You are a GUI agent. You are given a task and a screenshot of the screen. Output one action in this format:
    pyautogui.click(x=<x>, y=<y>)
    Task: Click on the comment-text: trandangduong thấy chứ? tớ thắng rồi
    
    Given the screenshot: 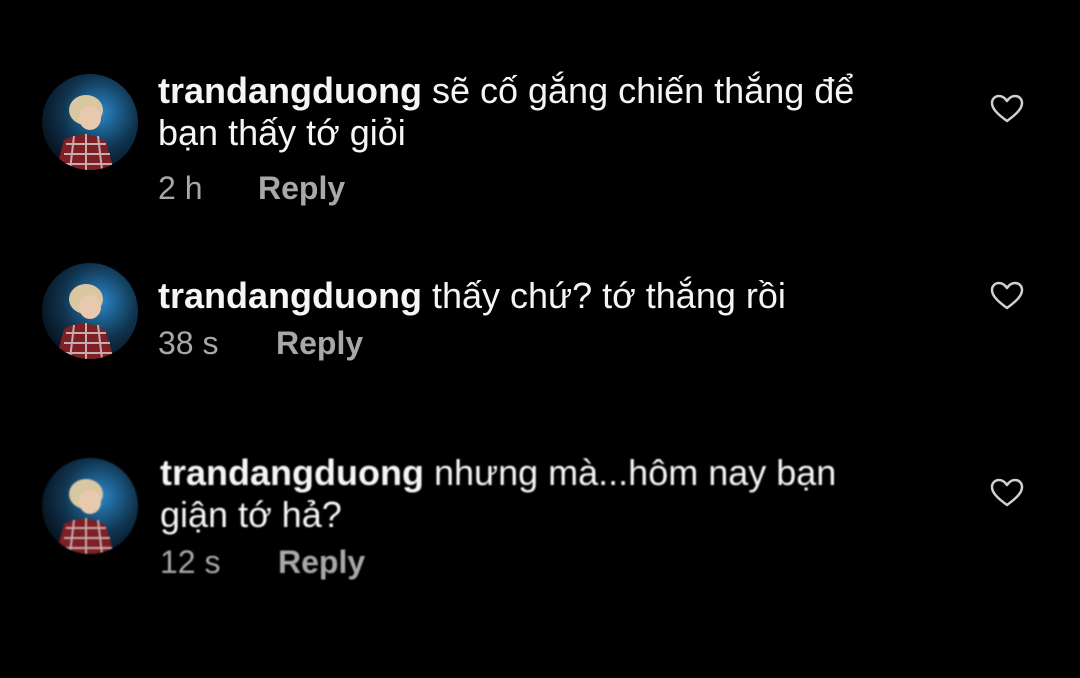 What is the action you would take?
    pyautogui.click(x=568, y=296)
    